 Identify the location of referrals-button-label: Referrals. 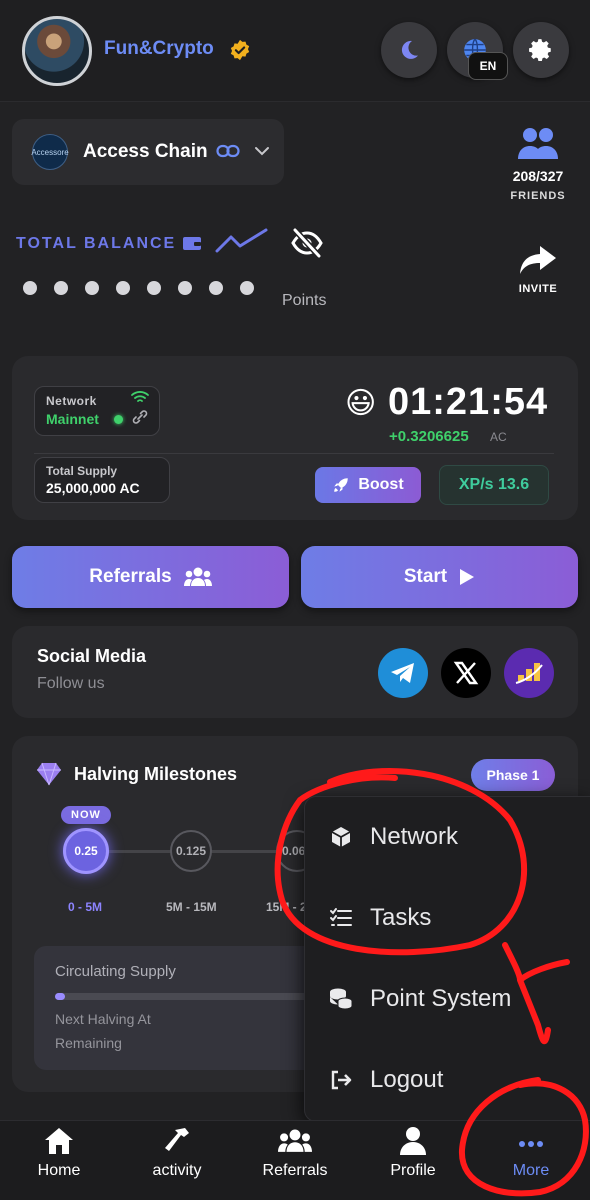
(130, 576).